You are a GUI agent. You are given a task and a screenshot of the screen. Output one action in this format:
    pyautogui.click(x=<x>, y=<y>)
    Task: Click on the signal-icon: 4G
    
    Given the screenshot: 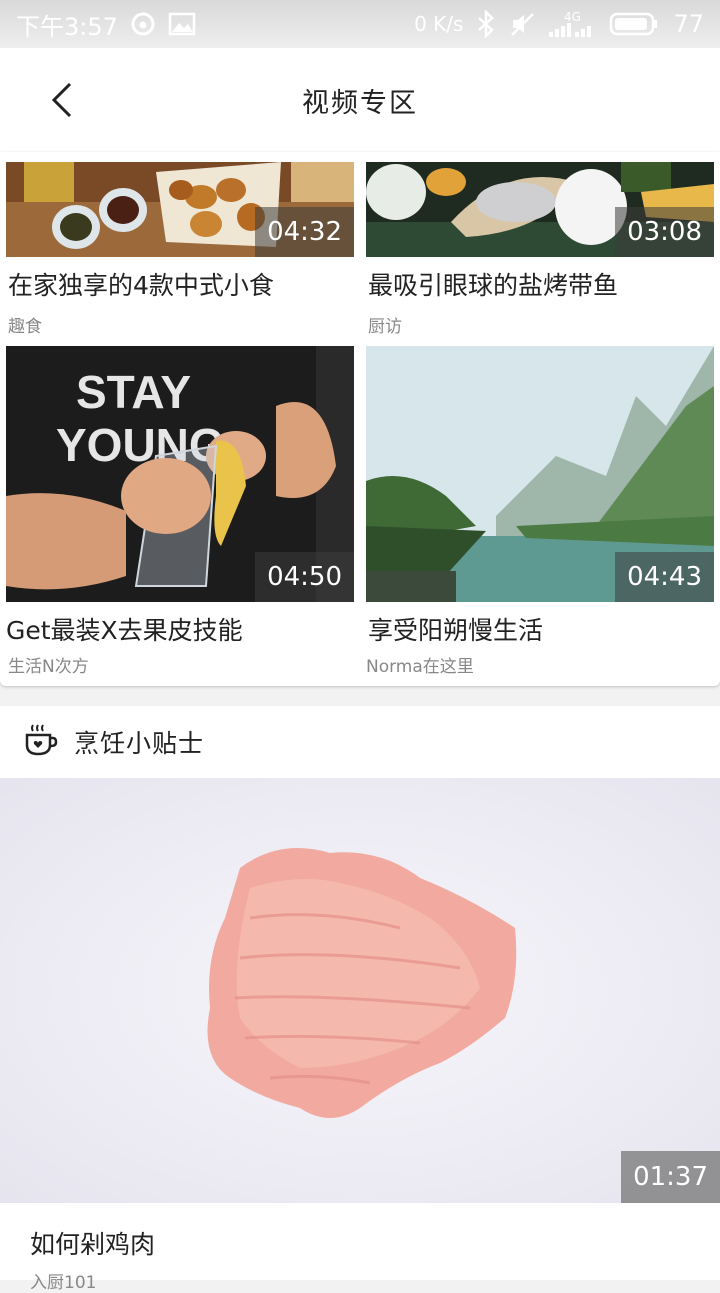 What is the action you would take?
    pyautogui.click(x=572, y=24)
    